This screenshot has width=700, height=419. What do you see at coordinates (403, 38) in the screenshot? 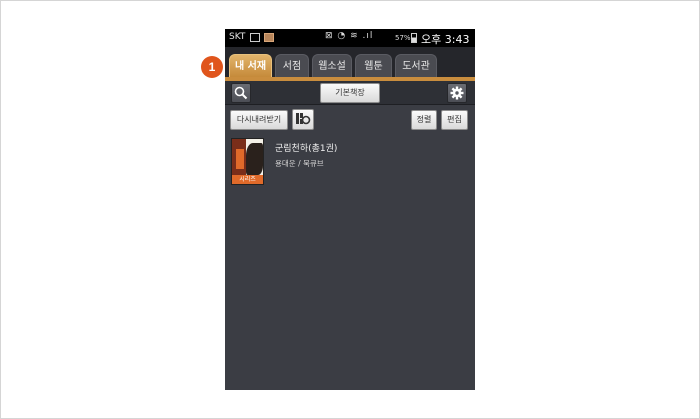
I see `battery-percent: 57%` at bounding box center [403, 38].